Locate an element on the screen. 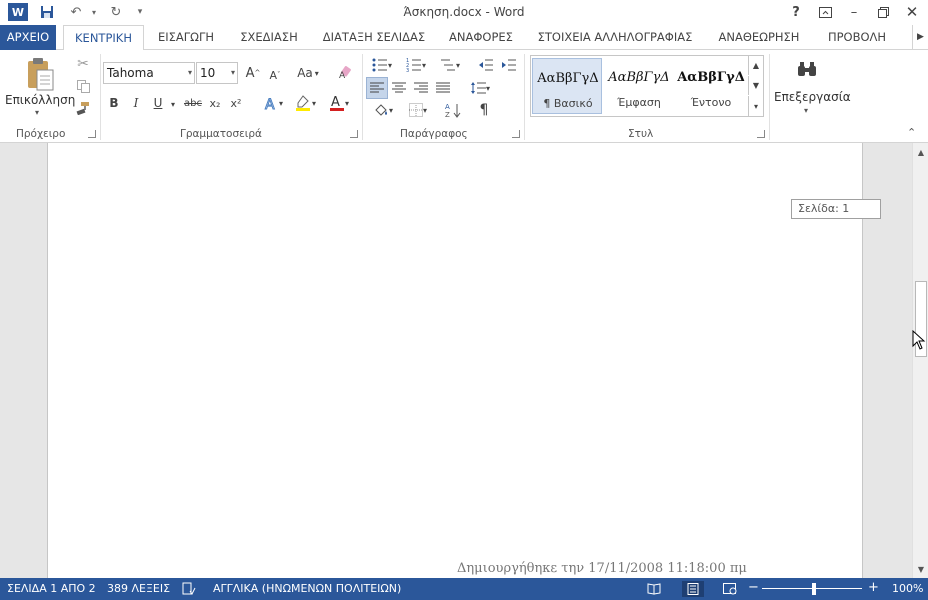 The height and width of the screenshot is (600, 928). decrease-indent-icon is located at coordinates (486, 65).